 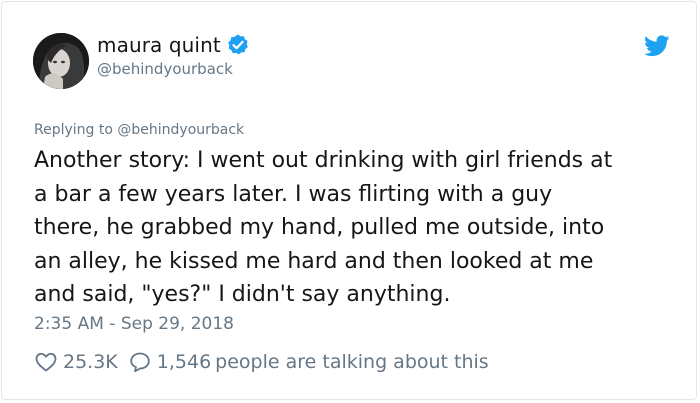 I want to click on avatar-image, so click(x=61, y=61).